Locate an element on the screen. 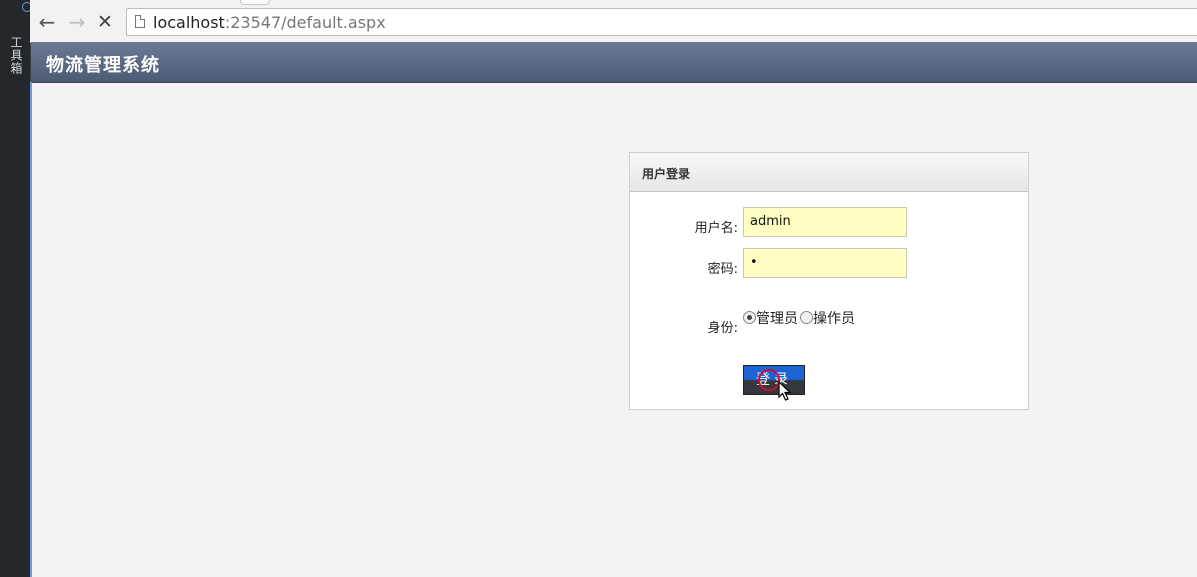 The width and height of the screenshot is (1197, 577). url-text: localhost:23547/default.aspx is located at coordinates (269, 22).